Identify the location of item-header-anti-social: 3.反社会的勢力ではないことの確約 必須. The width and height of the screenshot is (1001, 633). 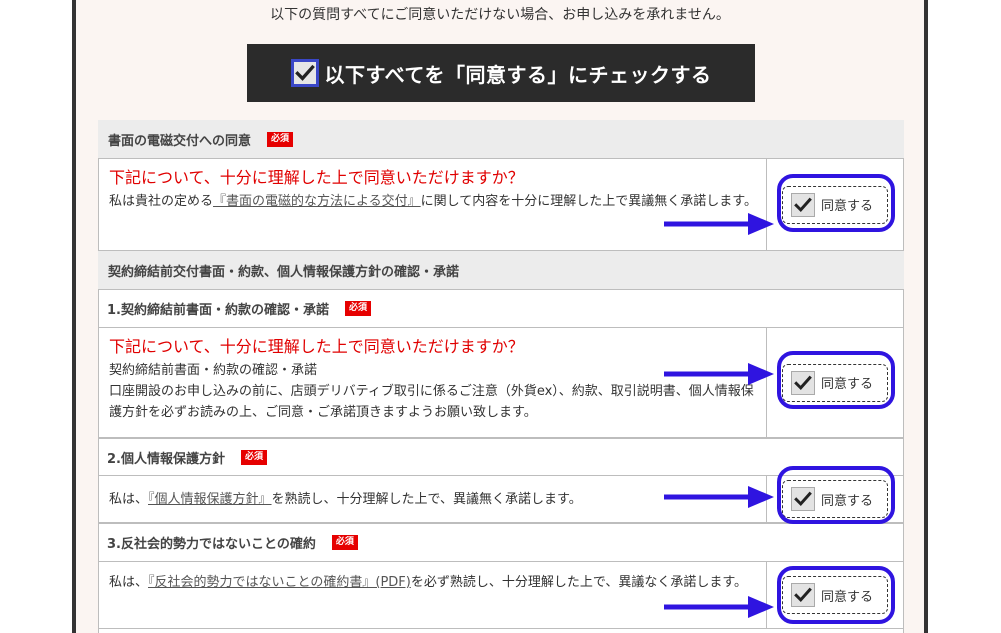
(501, 542).